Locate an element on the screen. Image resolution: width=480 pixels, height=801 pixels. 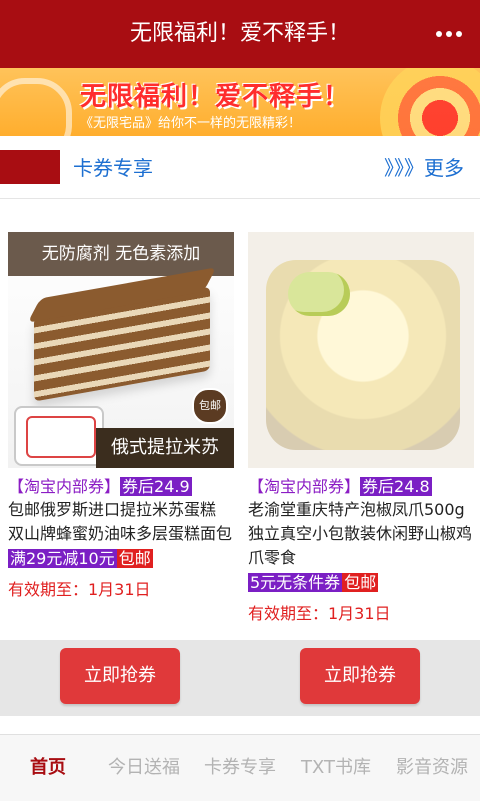
pickled-pepper-graphic is located at coordinates (319, 294).